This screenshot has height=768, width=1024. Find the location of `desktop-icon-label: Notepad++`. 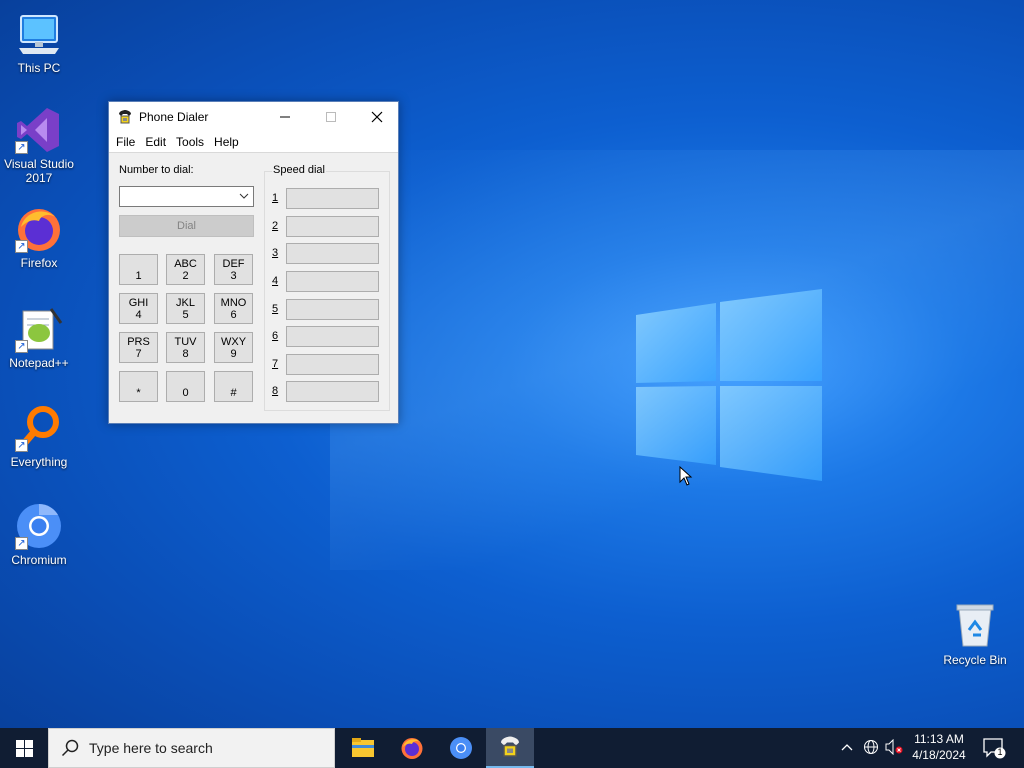

desktop-icon-label: Notepad++ is located at coordinates (39, 363).